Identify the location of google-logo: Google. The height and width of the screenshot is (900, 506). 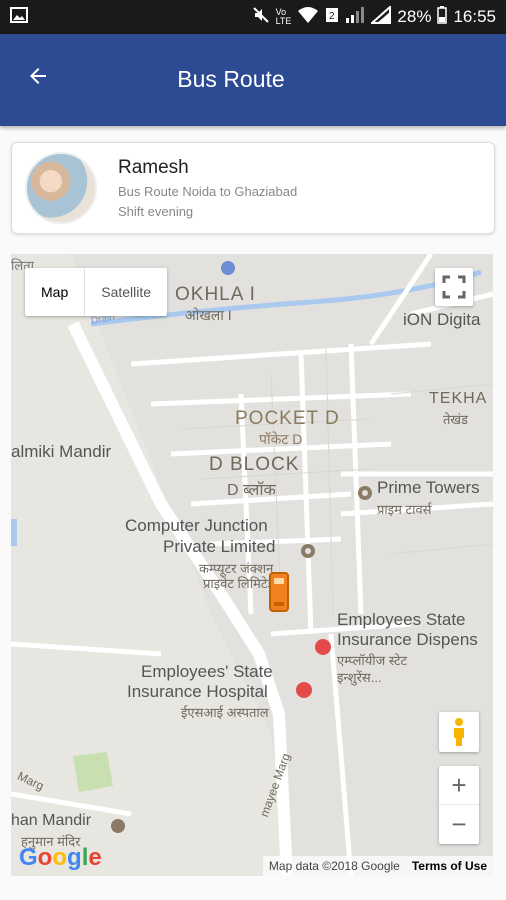
(60, 857).